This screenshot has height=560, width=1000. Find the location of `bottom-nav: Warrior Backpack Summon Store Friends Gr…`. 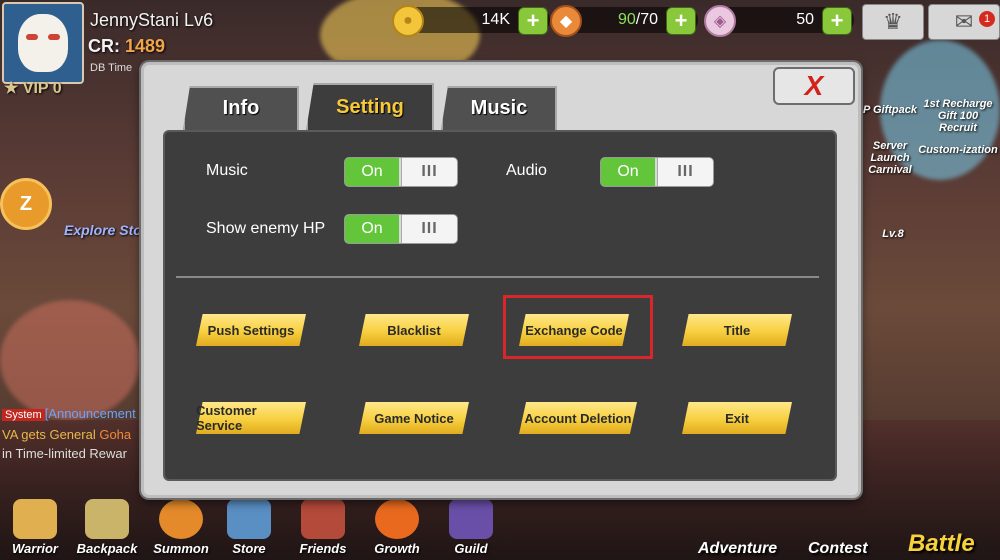

bottom-nav: Warrior Backpack Summon Store Friends Gr… is located at coordinates (500, 525).